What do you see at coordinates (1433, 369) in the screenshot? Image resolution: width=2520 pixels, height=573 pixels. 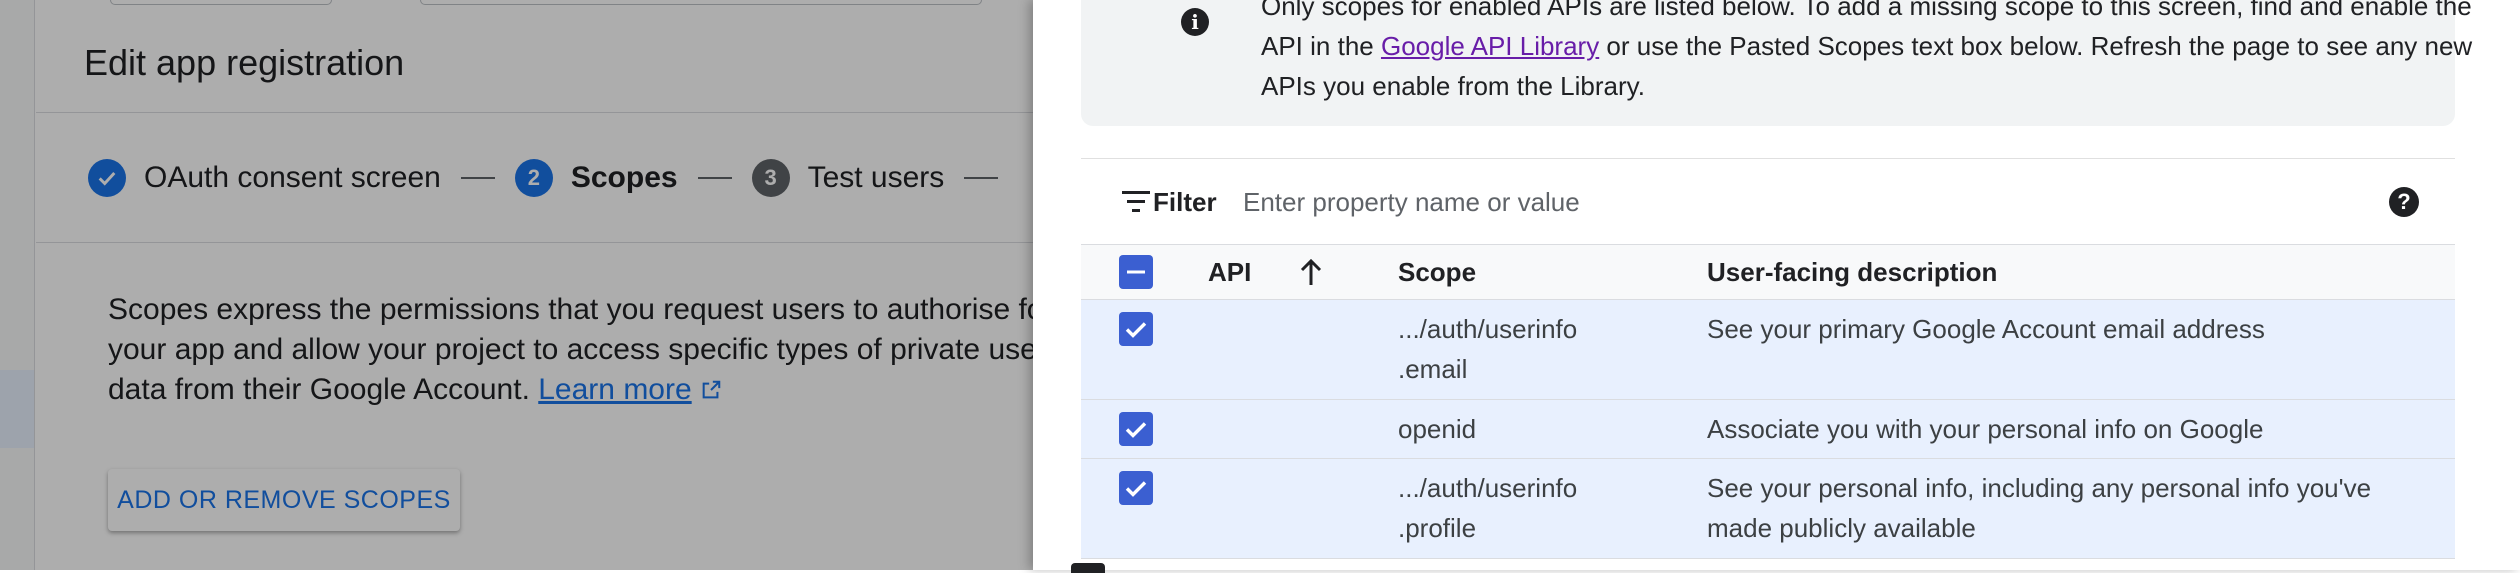 I see `scope-value-cont: .email` at bounding box center [1433, 369].